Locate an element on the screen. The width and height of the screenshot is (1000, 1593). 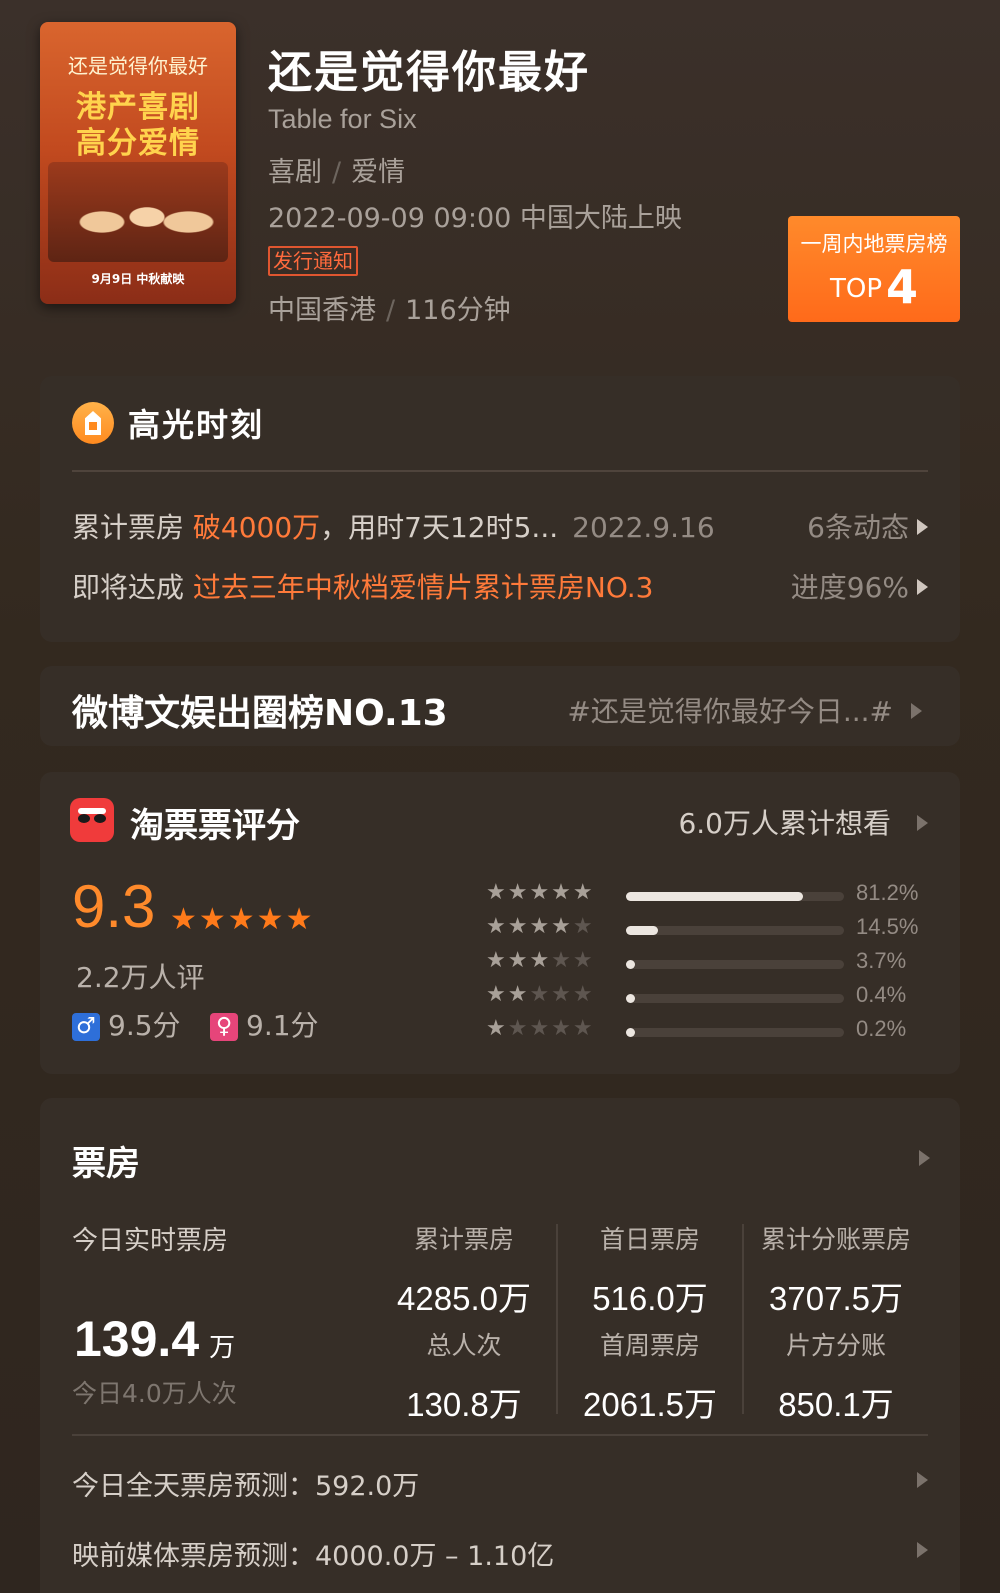
weibo-rank-card: 微博文娱出圈榜NO.13 #还是觉得你最好今日...# is located at coordinates (500, 706).